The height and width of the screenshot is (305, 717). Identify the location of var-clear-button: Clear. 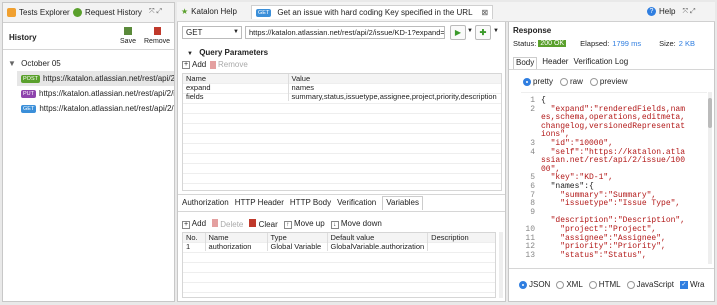
(263, 224).